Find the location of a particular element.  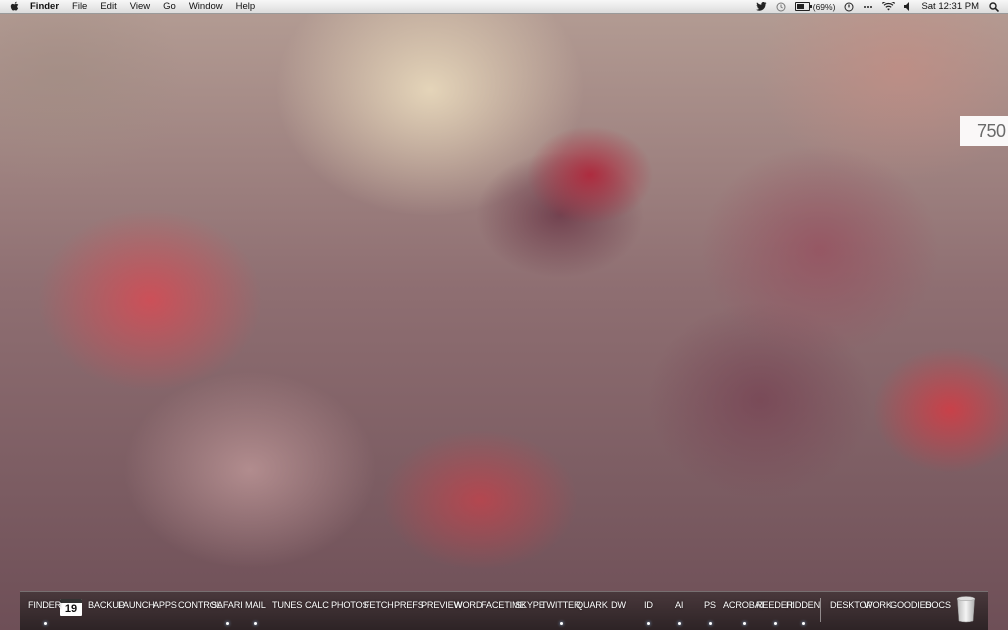

menu-window: Window is located at coordinates (206, 6).